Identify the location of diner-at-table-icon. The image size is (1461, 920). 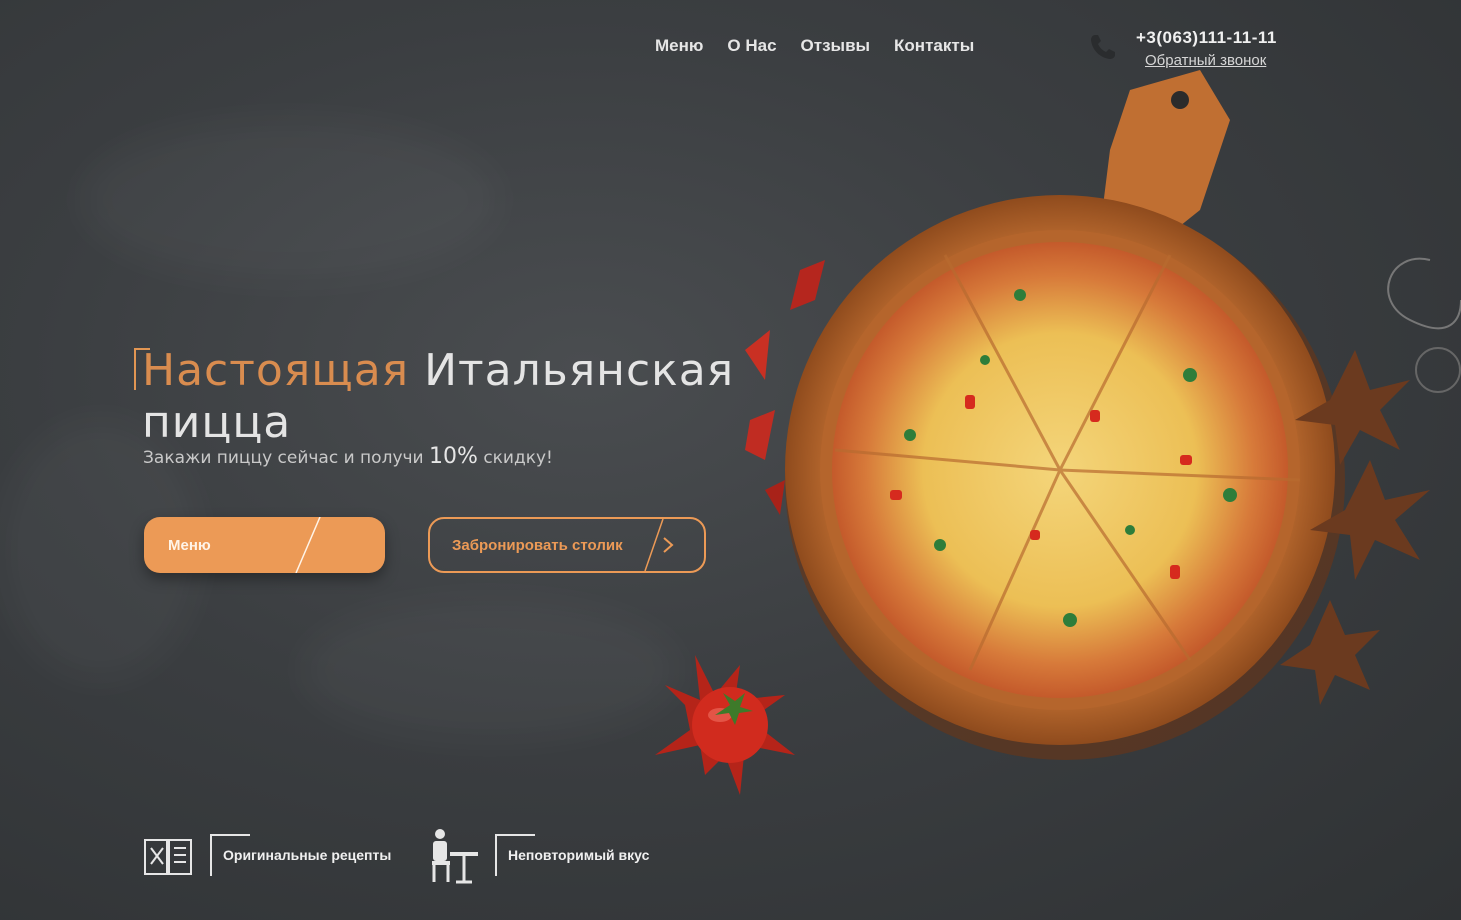
(455, 856).